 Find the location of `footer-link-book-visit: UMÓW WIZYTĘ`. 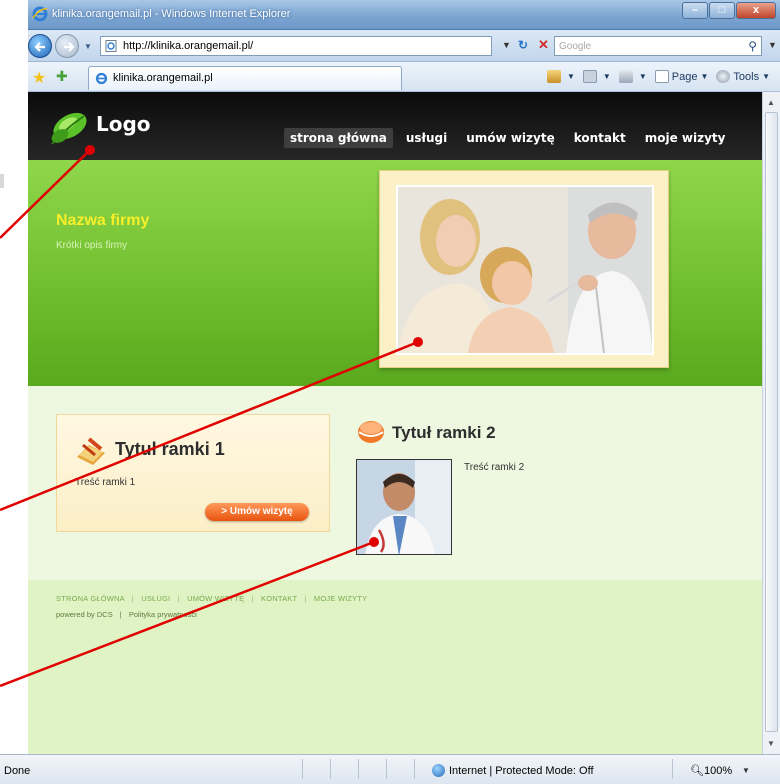

footer-link-book-visit: UMÓW WIZYTĘ is located at coordinates (215, 598).